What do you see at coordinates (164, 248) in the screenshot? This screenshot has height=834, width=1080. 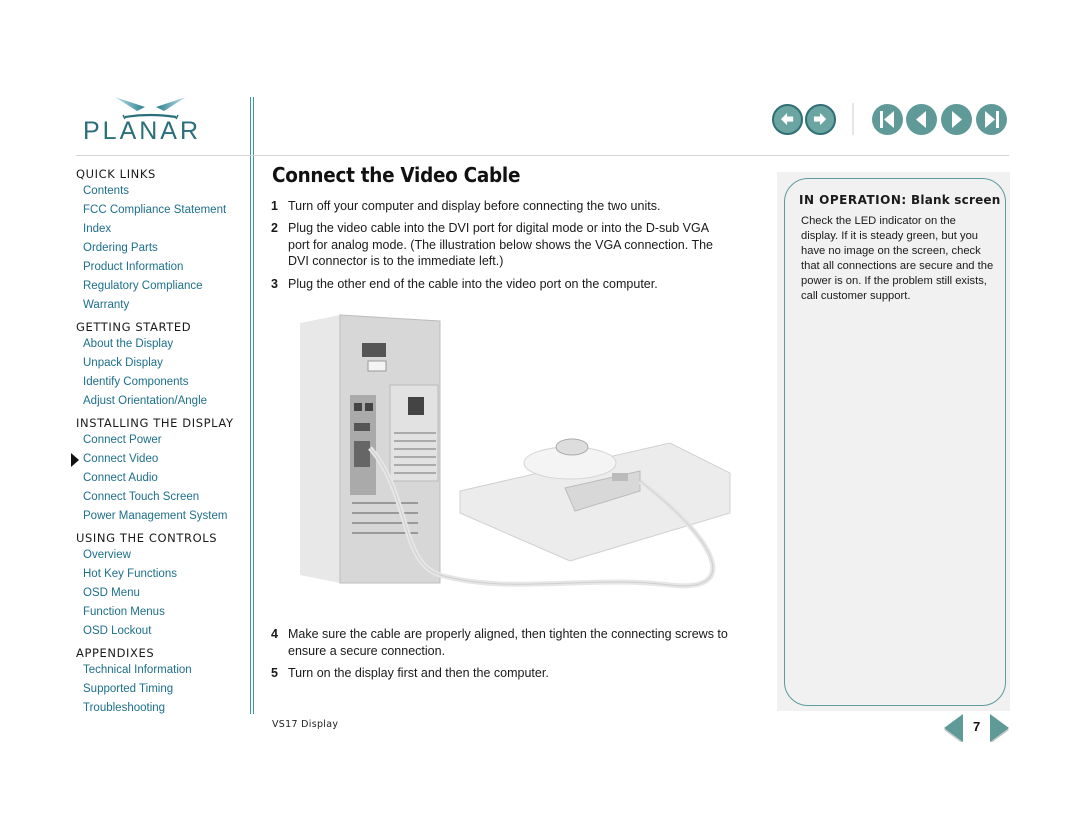 I see `sidebar-link-ordering-parts: Ordering Parts` at bounding box center [164, 248].